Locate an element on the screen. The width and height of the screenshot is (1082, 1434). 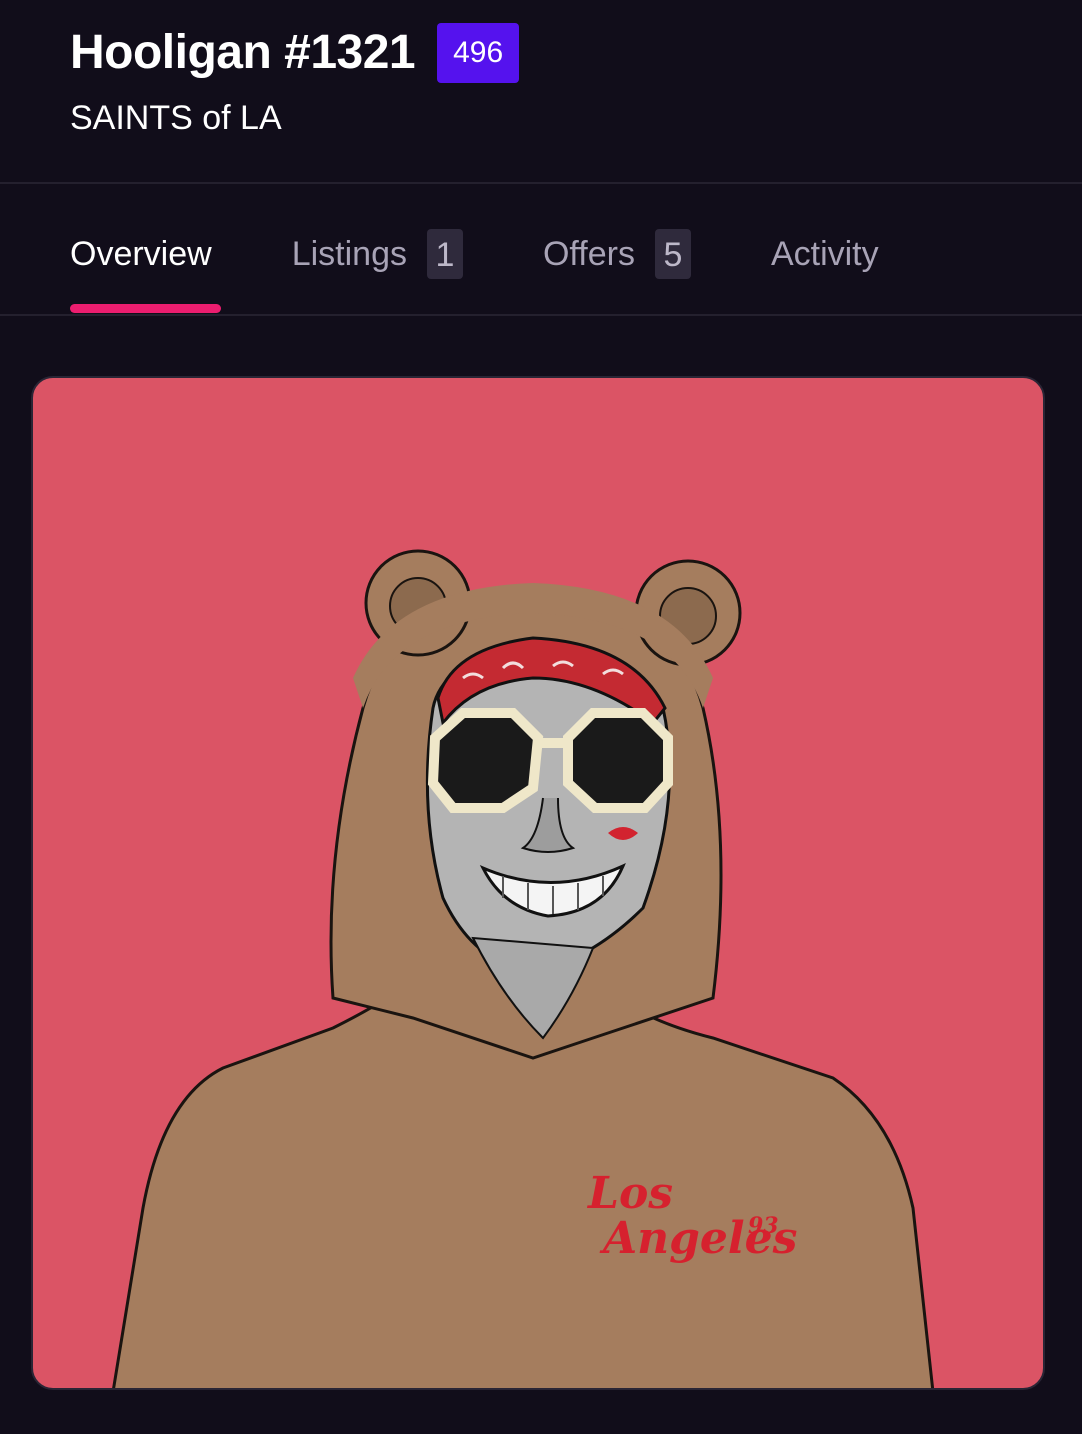
tab-offers: Offers 5 is located at coordinates (617, 254).